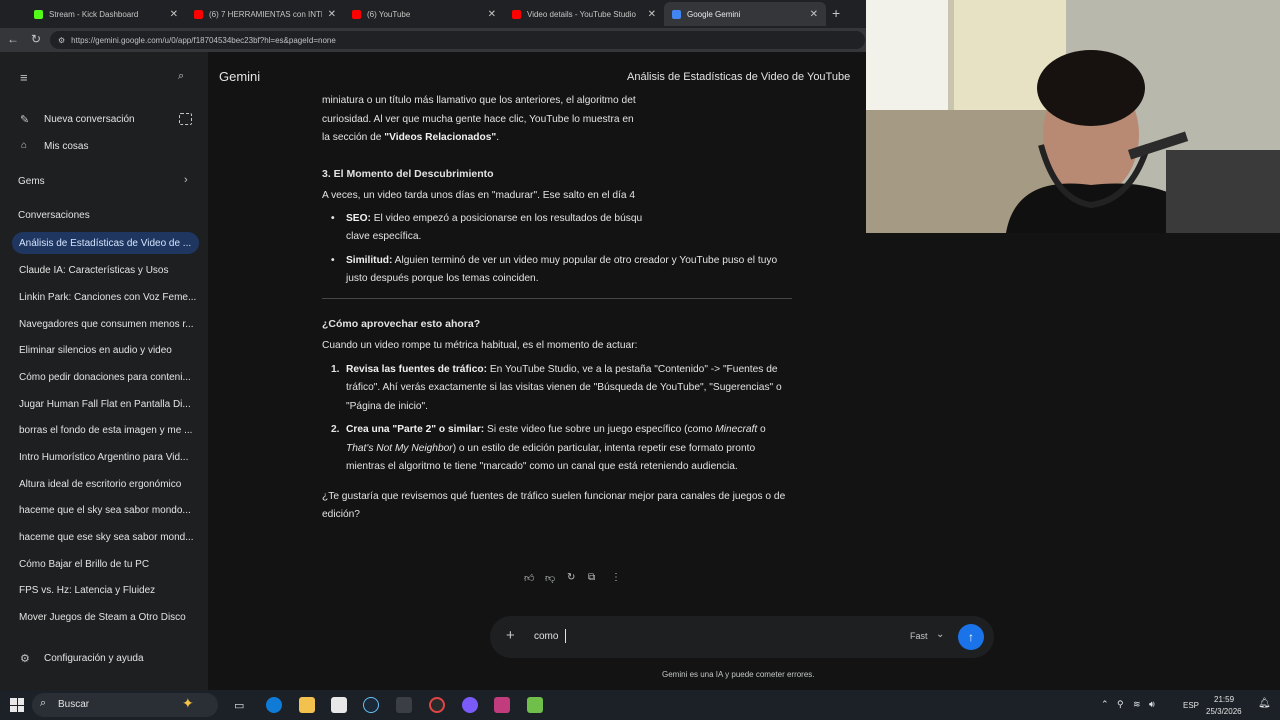 This screenshot has width=1280, height=720. Describe the element at coordinates (104, 146) in the screenshot. I see `my-stuff-link: Mis cosas` at that location.